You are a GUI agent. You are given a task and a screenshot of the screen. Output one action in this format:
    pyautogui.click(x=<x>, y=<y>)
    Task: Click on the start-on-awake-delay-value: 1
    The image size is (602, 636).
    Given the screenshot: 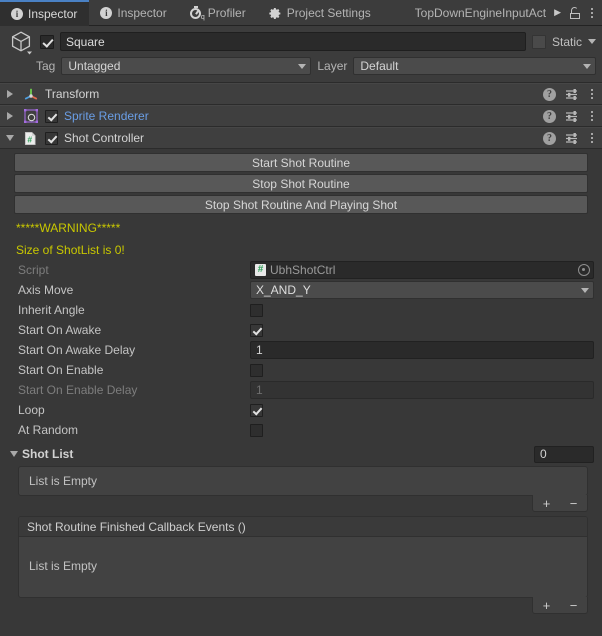 What is the action you would take?
    pyautogui.click(x=259, y=350)
    